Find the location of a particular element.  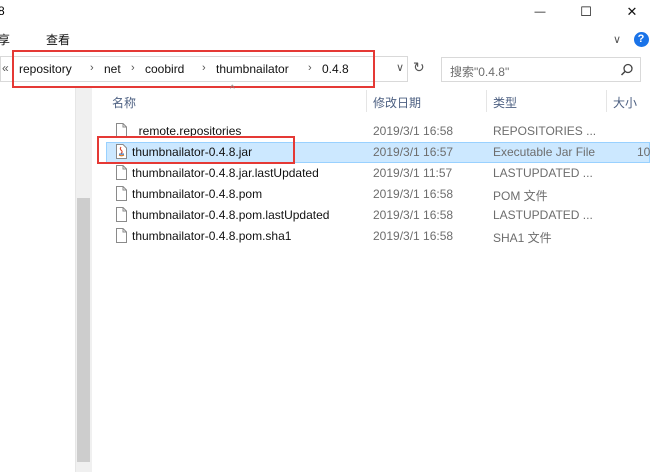

column-header-modified: 修改日期 is located at coordinates (397, 102).